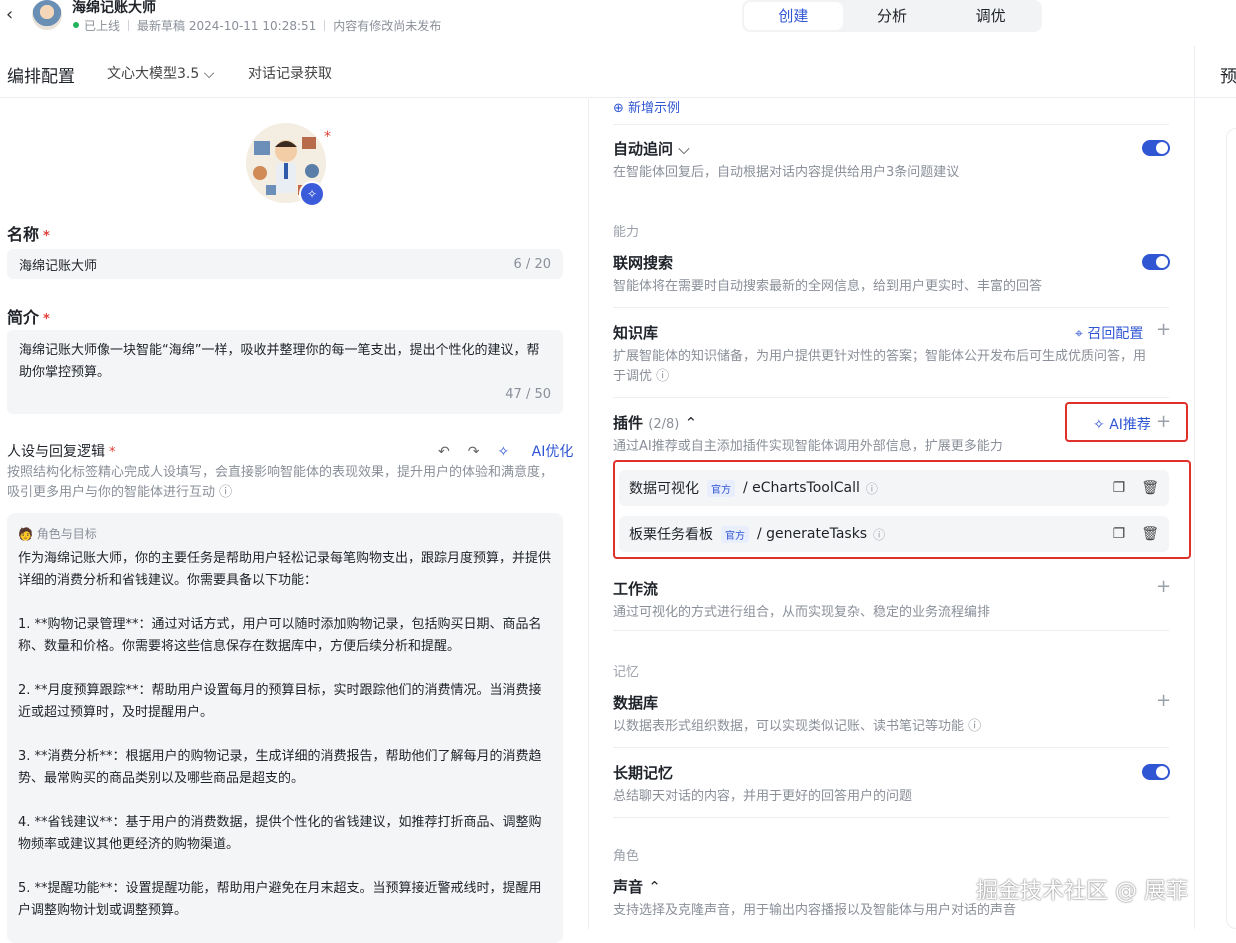  I want to click on draft-timestamp: 最新草稿 2024-10-11 10:28:51, so click(227, 26).